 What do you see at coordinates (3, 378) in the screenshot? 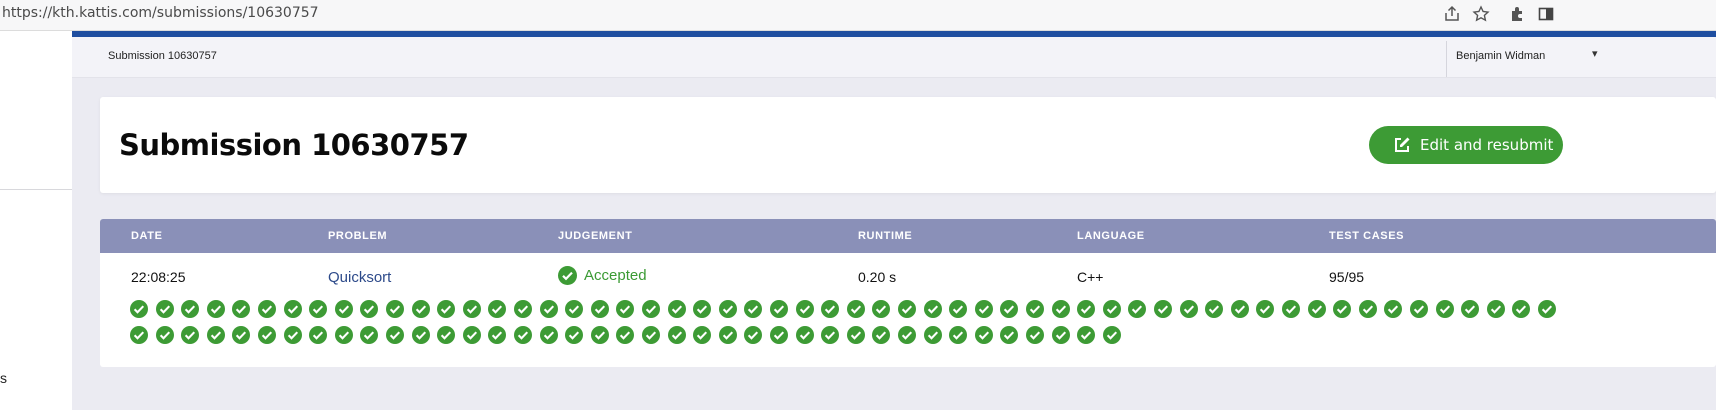
I see `sidebar-item-label: s` at bounding box center [3, 378].